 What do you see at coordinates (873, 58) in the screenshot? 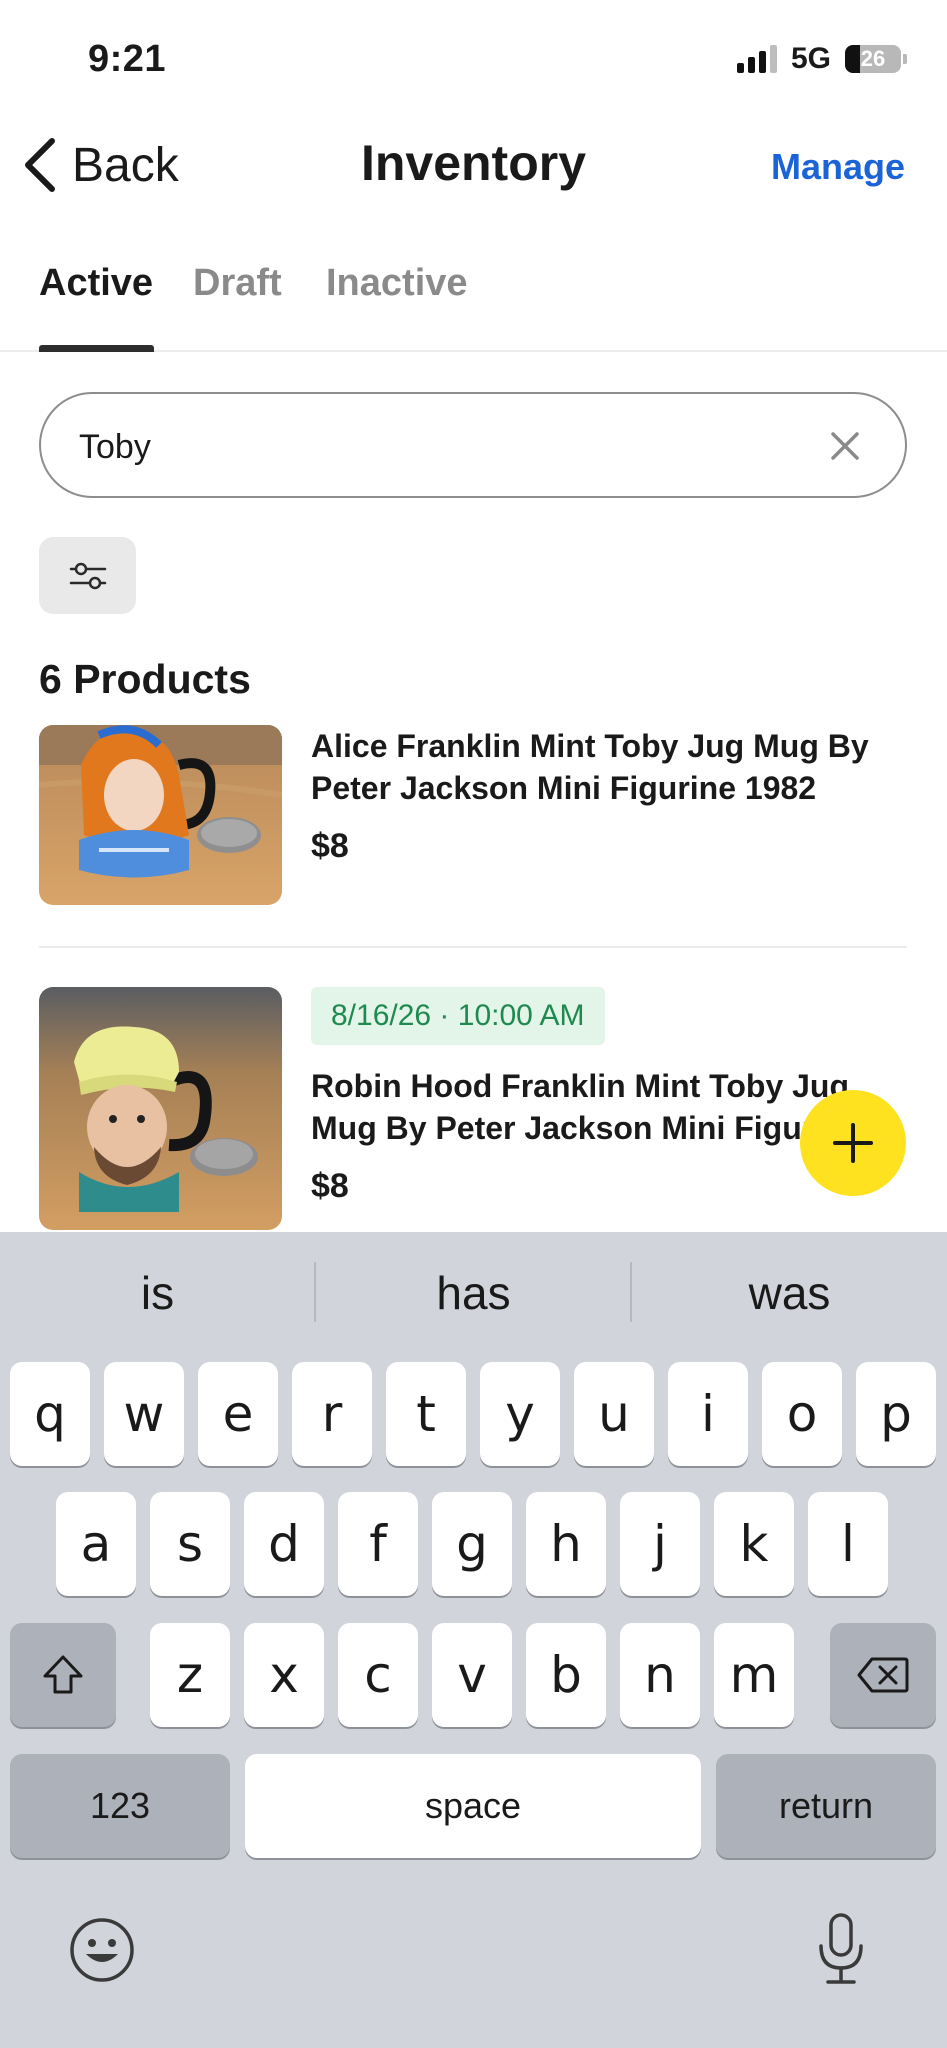
I see `battery-level: 26` at bounding box center [873, 58].